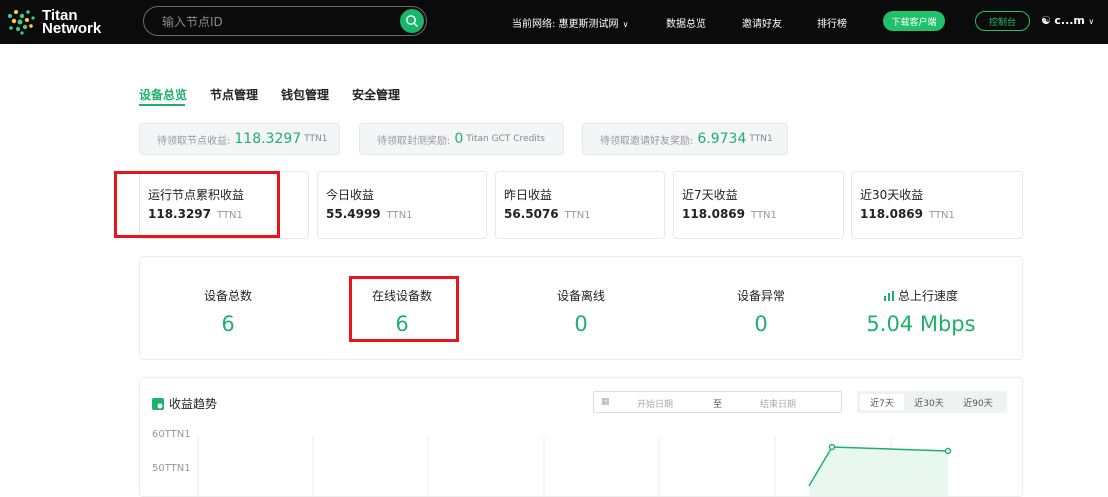 The height and width of the screenshot is (497, 1108). I want to click on titan-logo-icon, so click(21, 22).